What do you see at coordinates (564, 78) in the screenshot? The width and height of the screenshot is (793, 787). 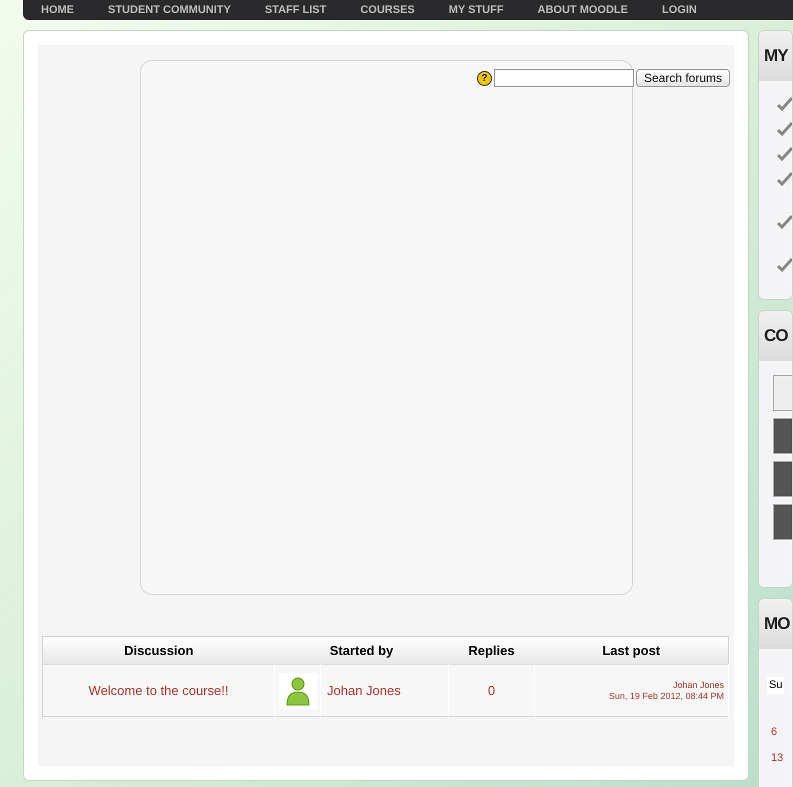 I see `search-field` at bounding box center [564, 78].